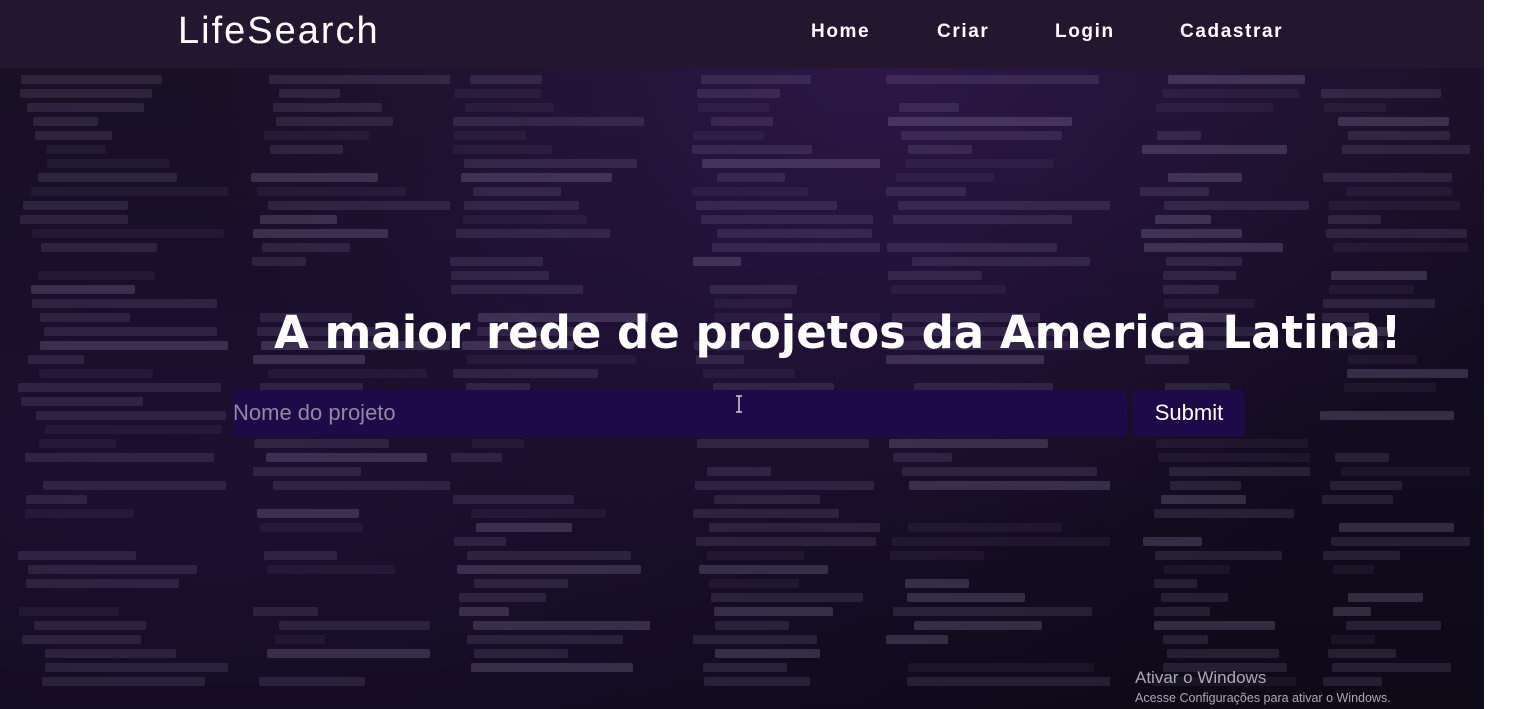 This screenshot has width=1520, height=709. I want to click on nav-login-link: Login, so click(1085, 32).